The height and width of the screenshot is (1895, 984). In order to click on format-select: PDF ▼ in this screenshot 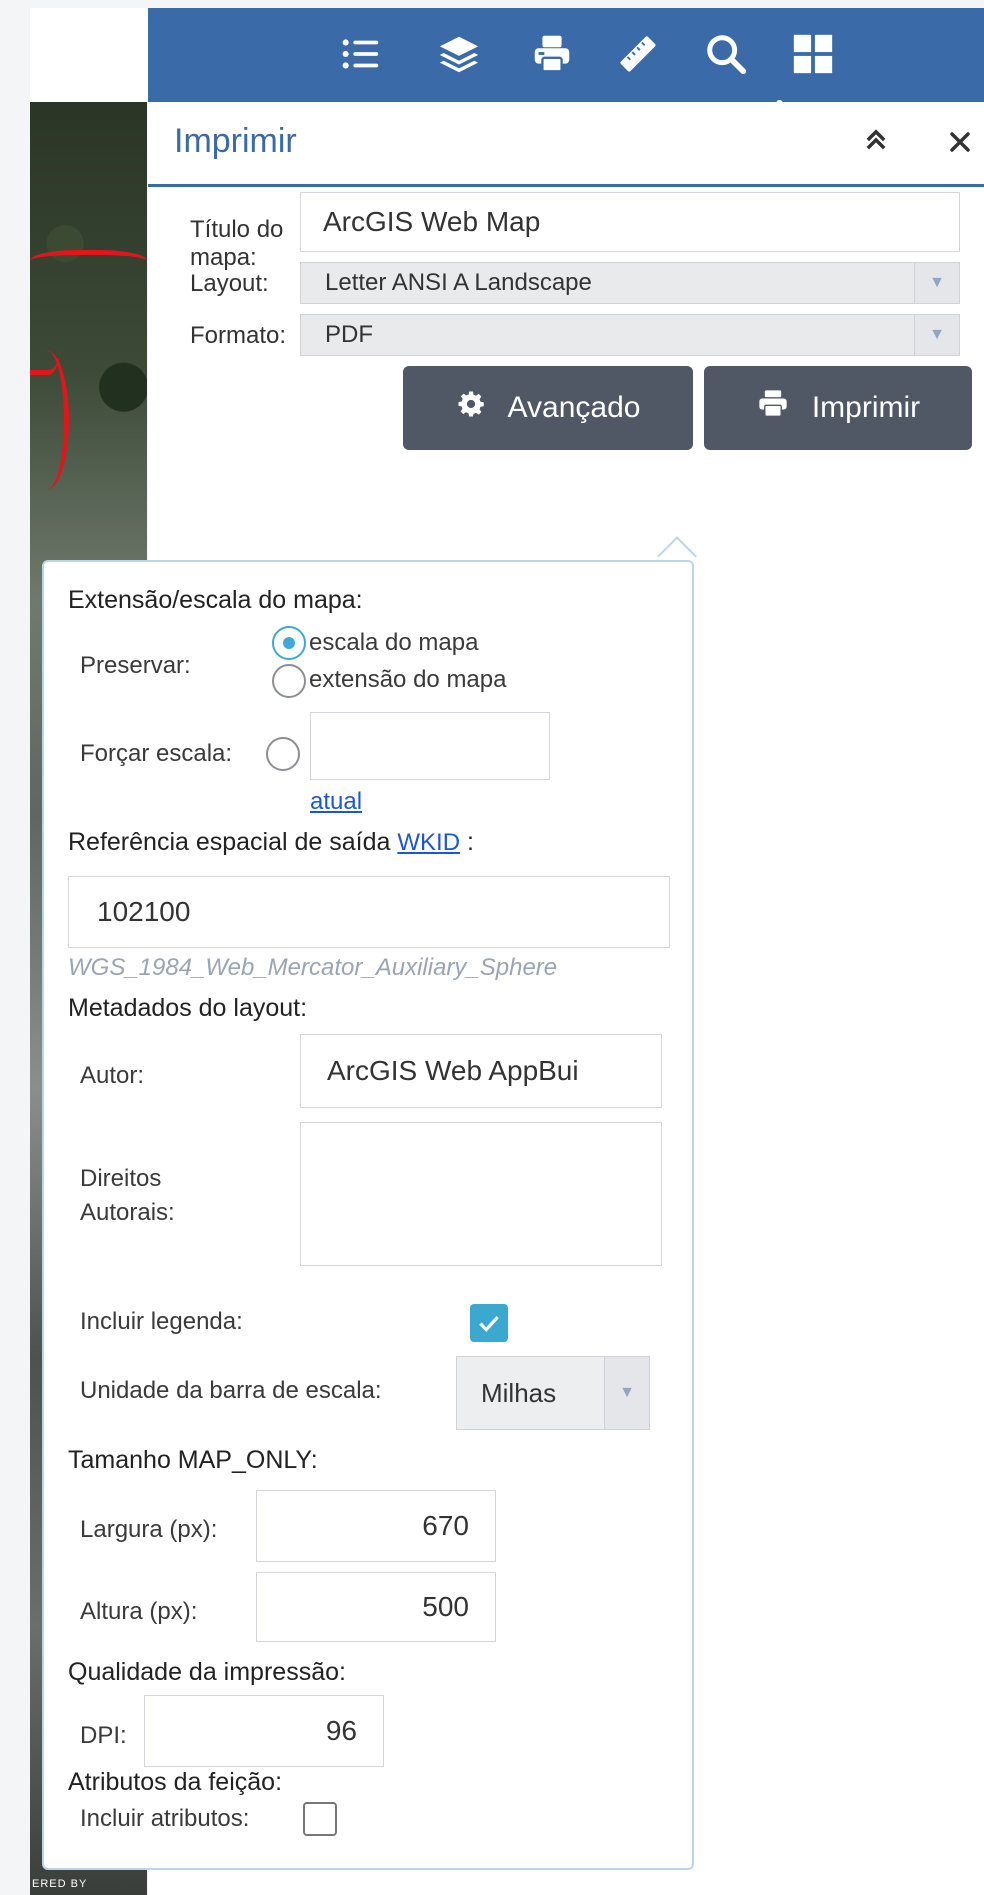, I will do `click(630, 335)`.